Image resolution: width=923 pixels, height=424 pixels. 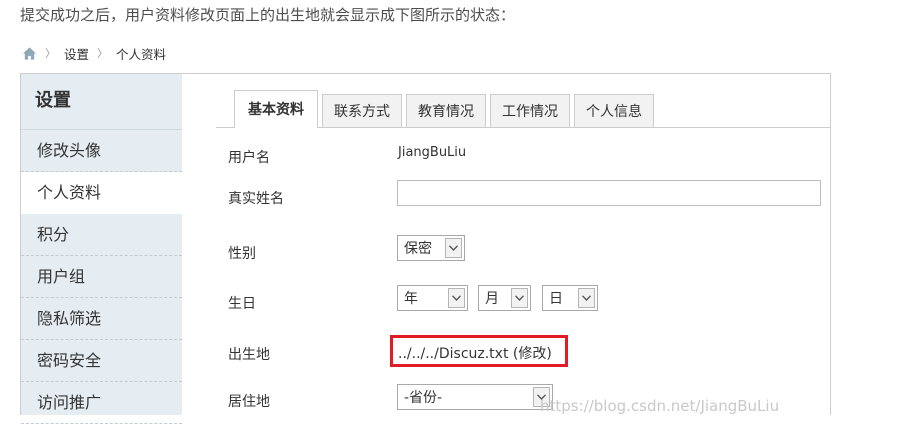 I want to click on breadcrumb: 〉 设置 〉 个人资料, so click(x=94, y=53).